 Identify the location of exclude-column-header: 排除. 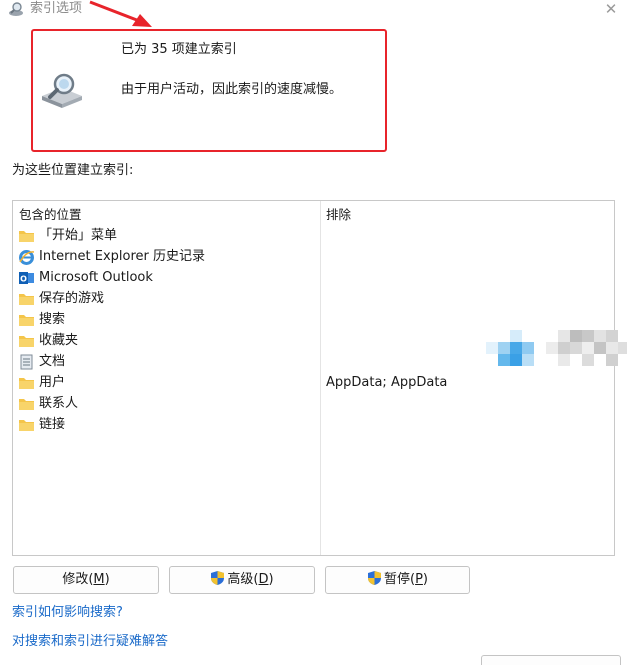
(339, 214).